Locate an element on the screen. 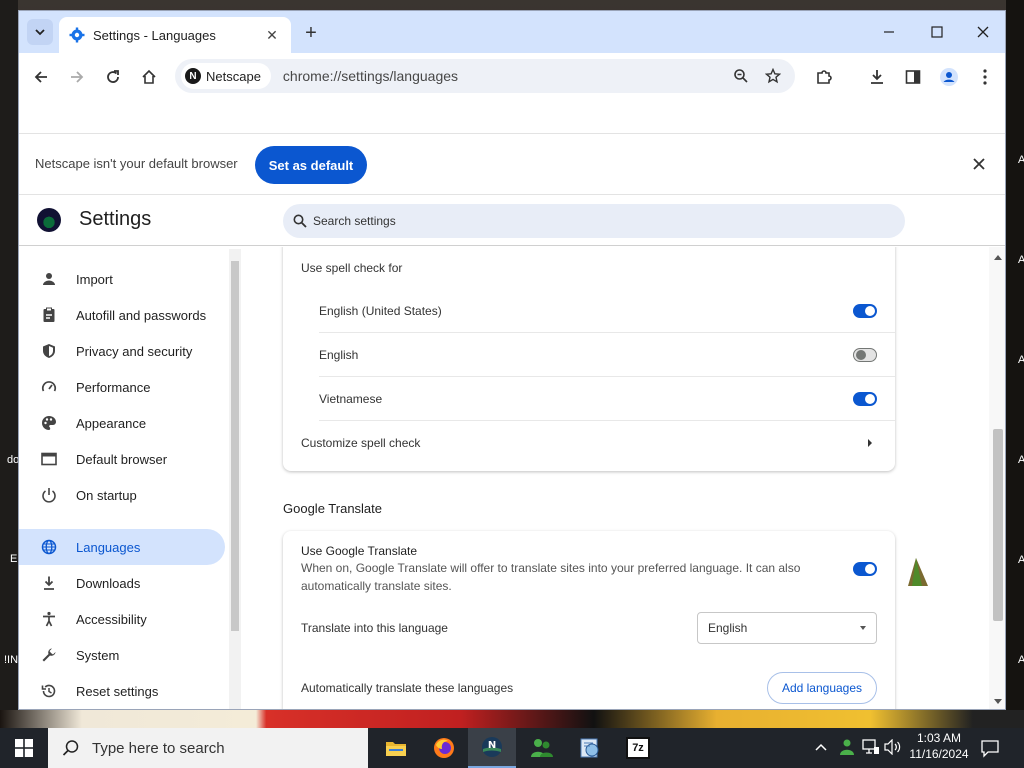  tray-network is located at coordinates (871, 749).